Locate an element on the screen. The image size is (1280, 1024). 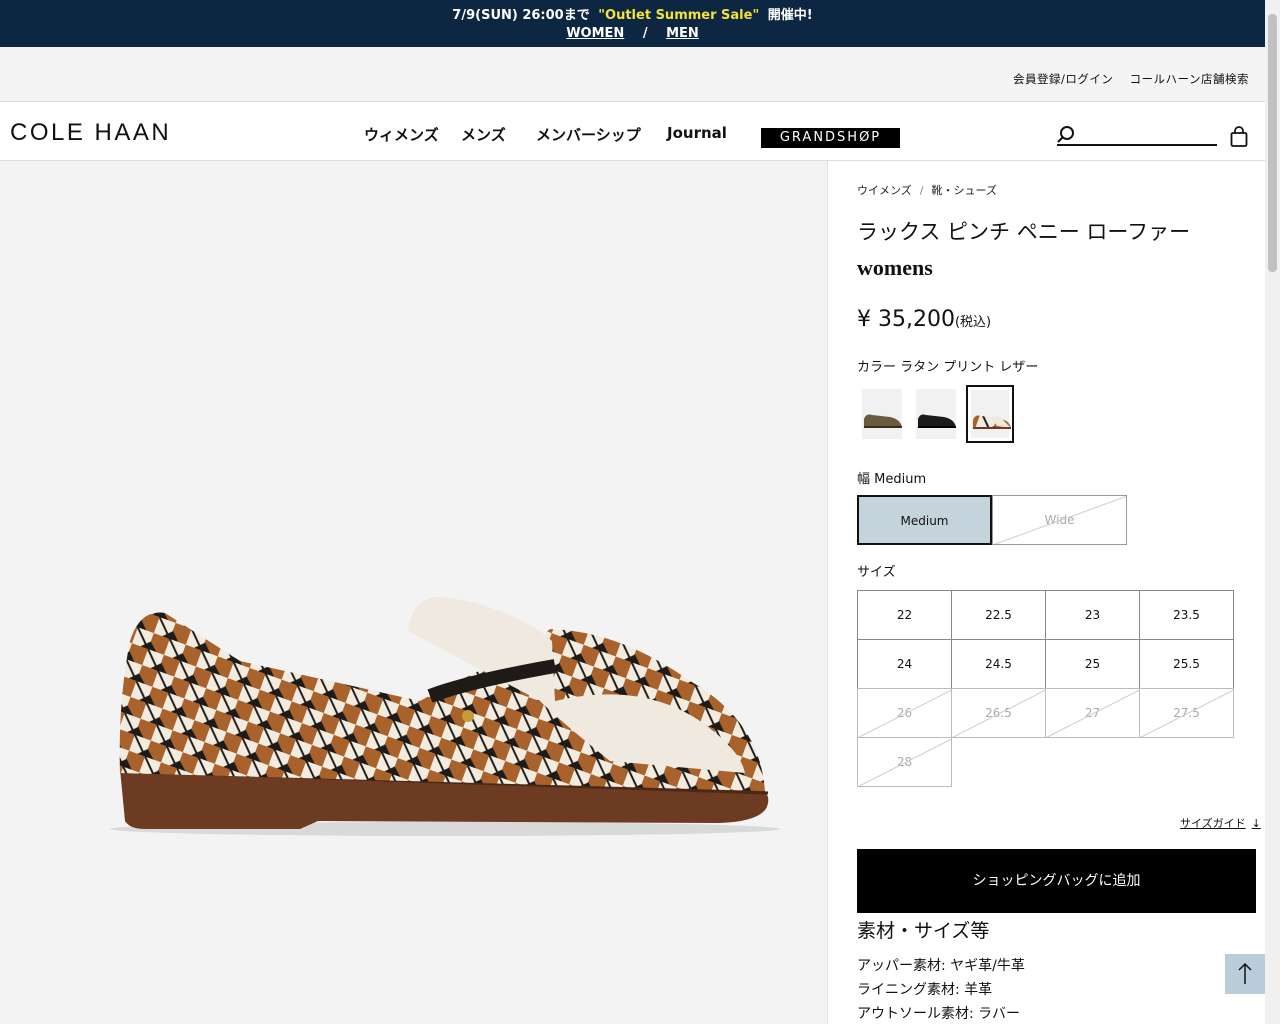
breadcrumb-shoes: 靴・シューズ is located at coordinates (964, 190).